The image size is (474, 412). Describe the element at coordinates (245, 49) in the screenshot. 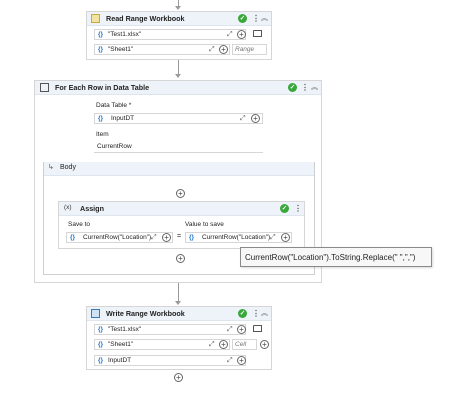

I see `range-placeholder: Range` at that location.